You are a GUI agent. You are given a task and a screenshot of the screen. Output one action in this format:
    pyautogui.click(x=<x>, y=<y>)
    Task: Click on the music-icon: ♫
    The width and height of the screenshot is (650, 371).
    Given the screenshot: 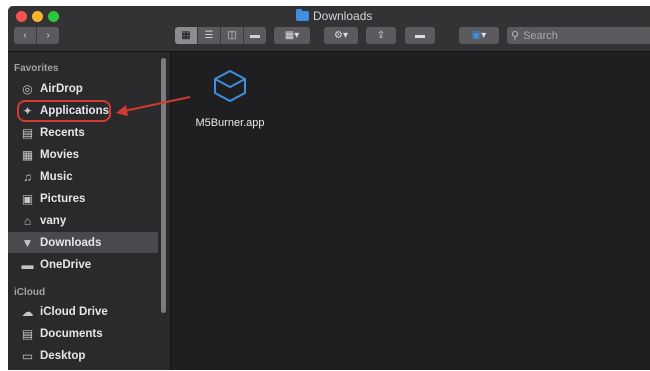 What is the action you would take?
    pyautogui.click(x=27, y=176)
    